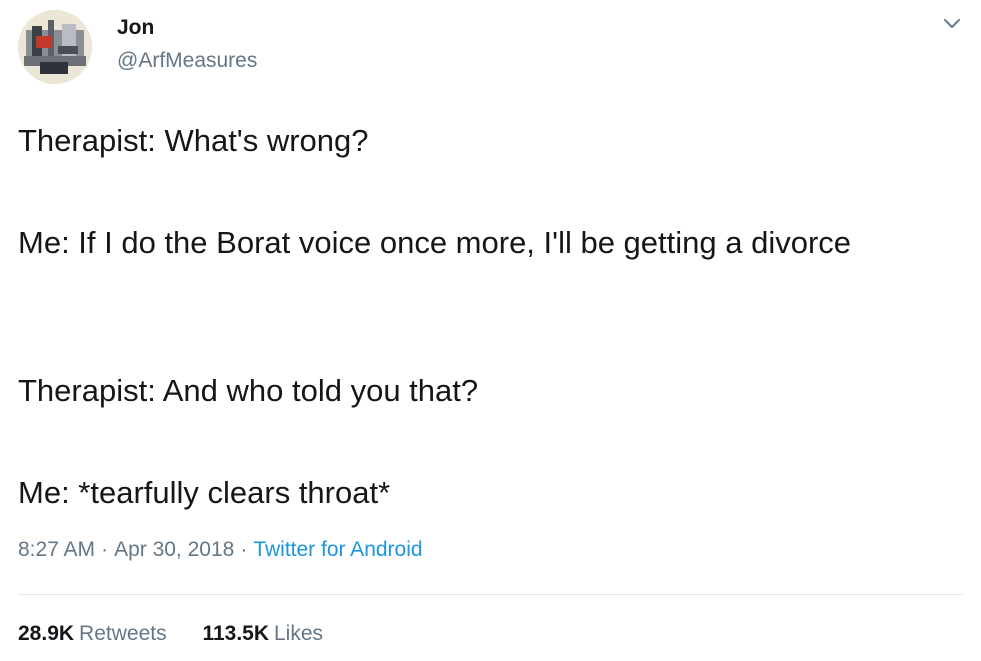 This screenshot has height=661, width=981. I want to click on tweet-paragraph: Therapist: And who told you that?, so click(248, 390).